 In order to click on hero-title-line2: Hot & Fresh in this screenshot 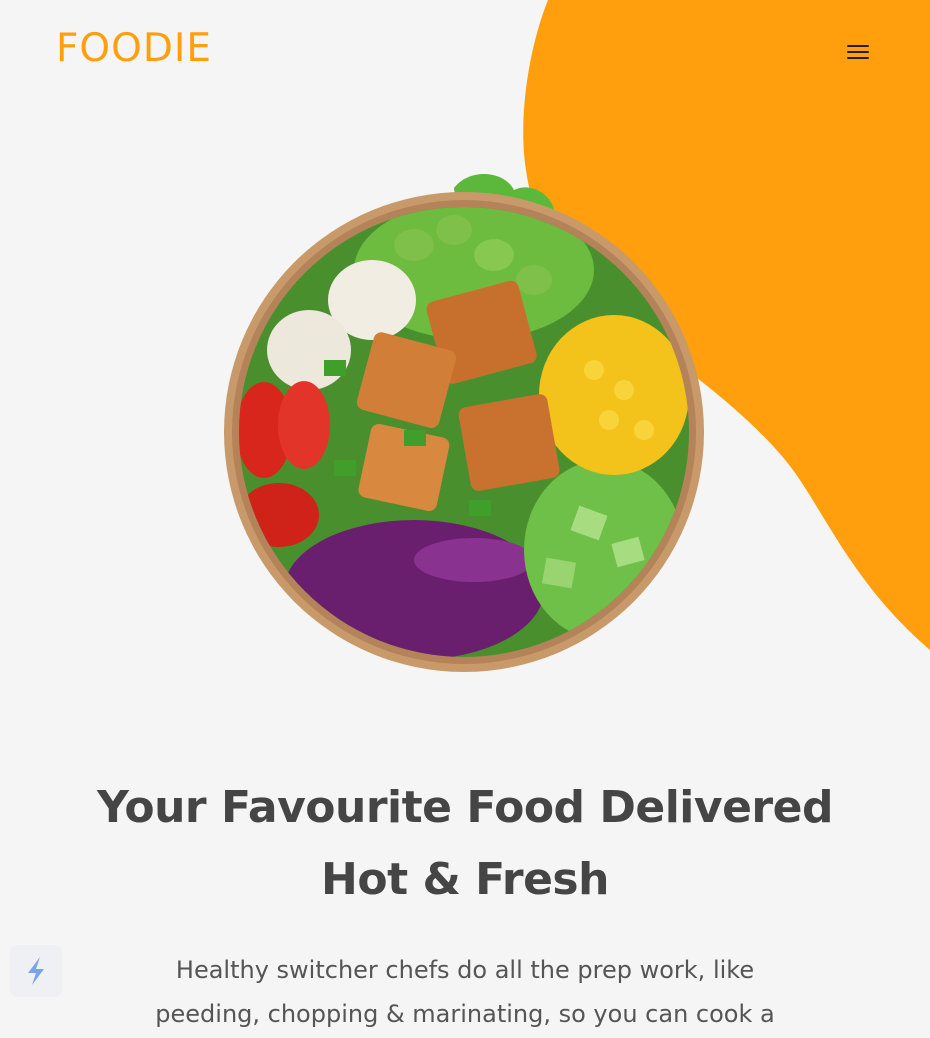, I will do `click(465, 879)`.